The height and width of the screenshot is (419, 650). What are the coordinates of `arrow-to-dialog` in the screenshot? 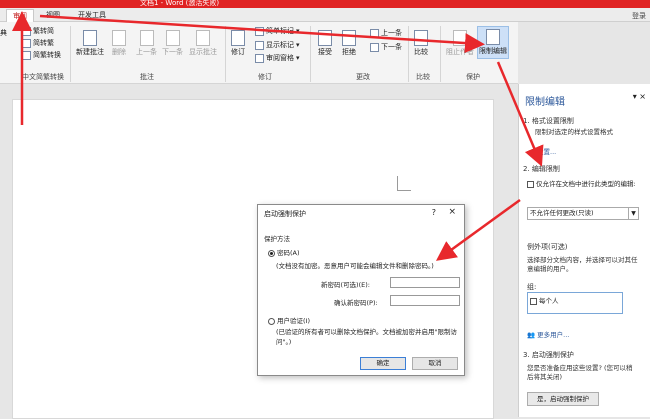 It's located at (478, 229).